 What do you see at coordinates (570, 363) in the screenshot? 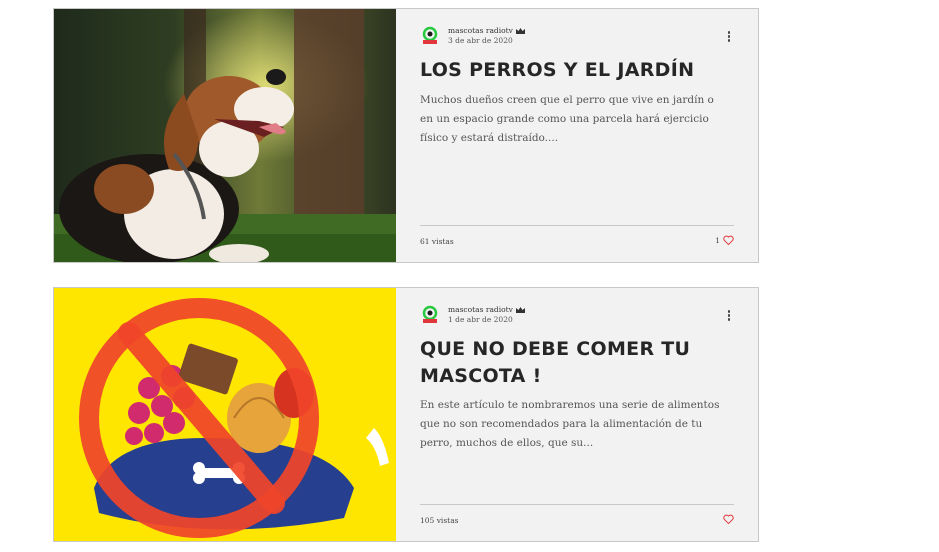
I see `post-title: QUE NO DEBE COMER TU MASCOTA !` at bounding box center [570, 363].